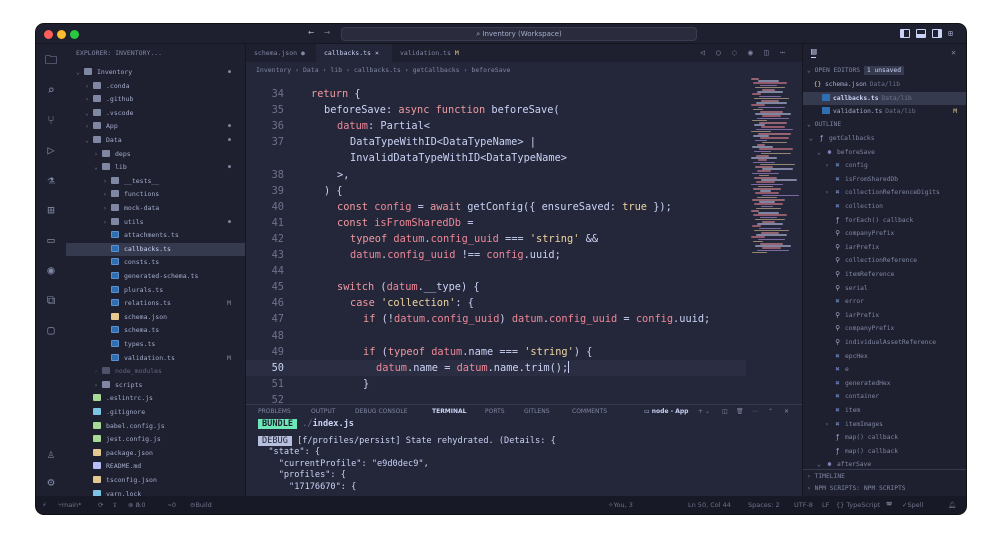  I want to click on forward-arrow-icon: →, so click(327, 32).